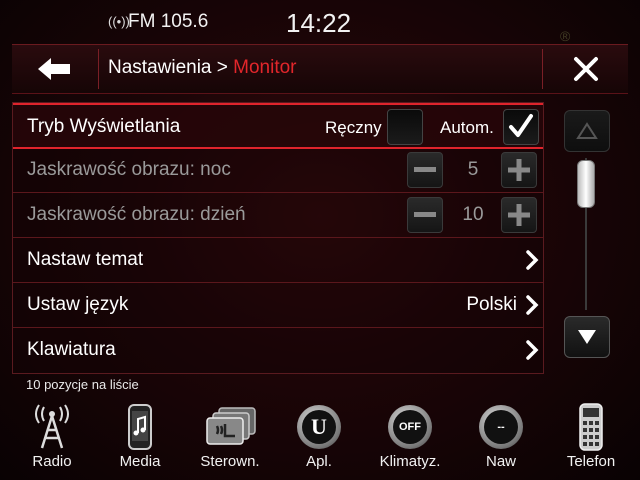 This screenshot has width=640, height=480. I want to click on clock: 14:22, so click(319, 23).